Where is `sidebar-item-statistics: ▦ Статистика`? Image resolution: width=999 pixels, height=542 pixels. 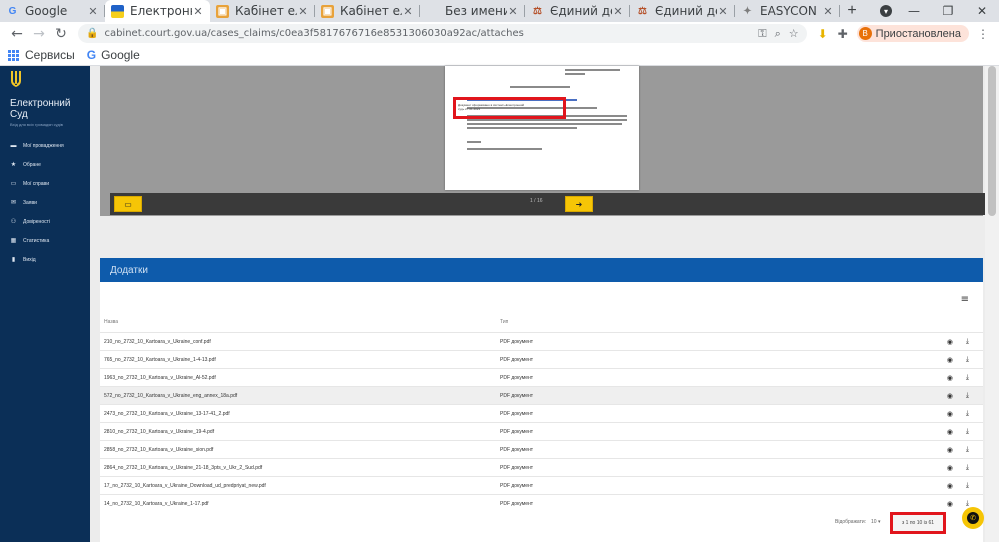
sidebar-item-statistics: ▦ Статистика is located at coordinates (45, 240).